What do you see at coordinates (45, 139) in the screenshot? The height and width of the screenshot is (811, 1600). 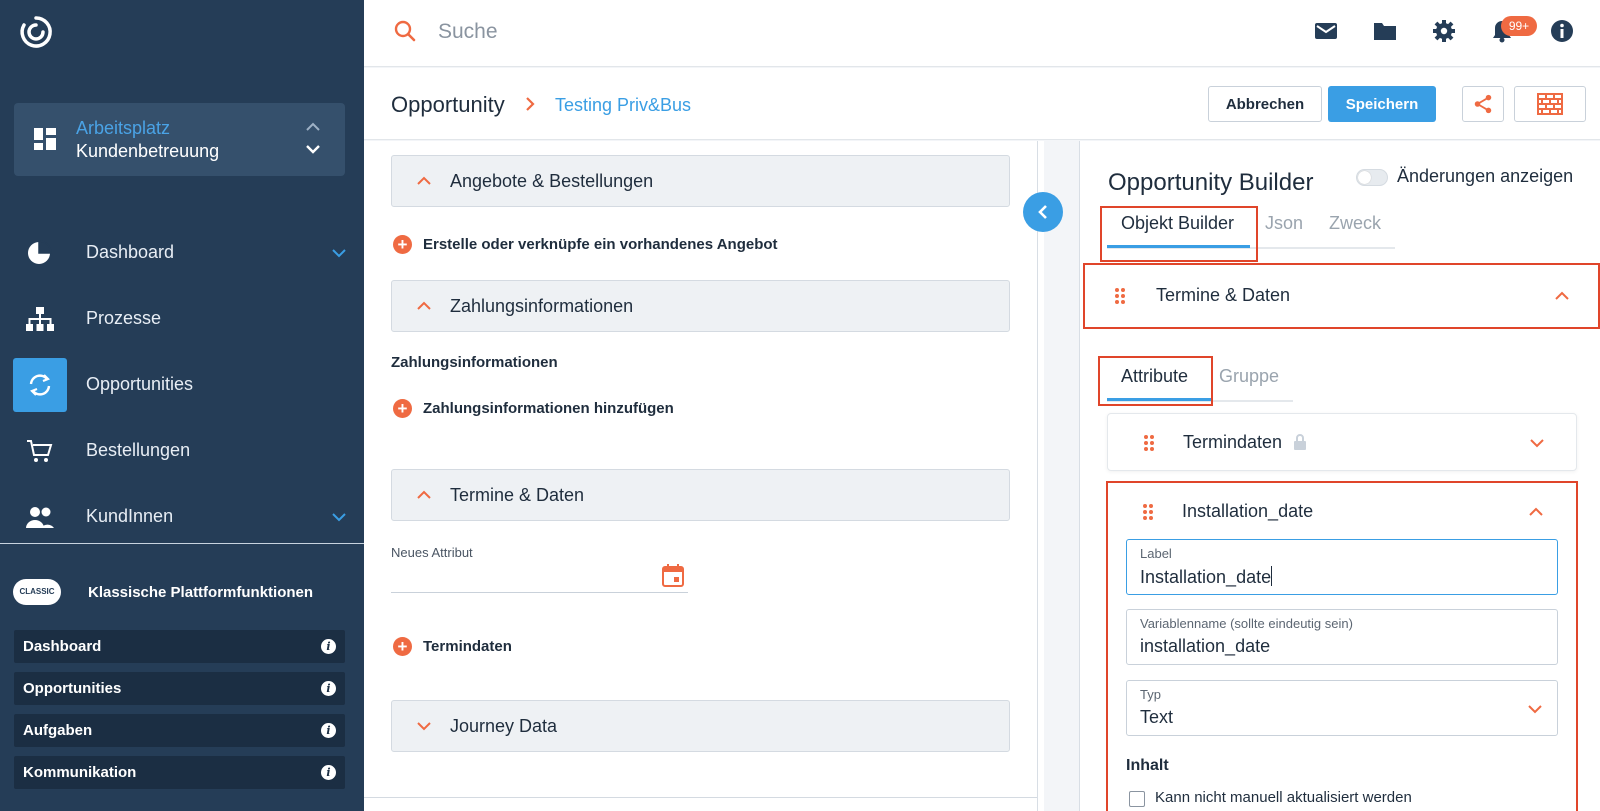 I see `dashboard-grid-icon` at bounding box center [45, 139].